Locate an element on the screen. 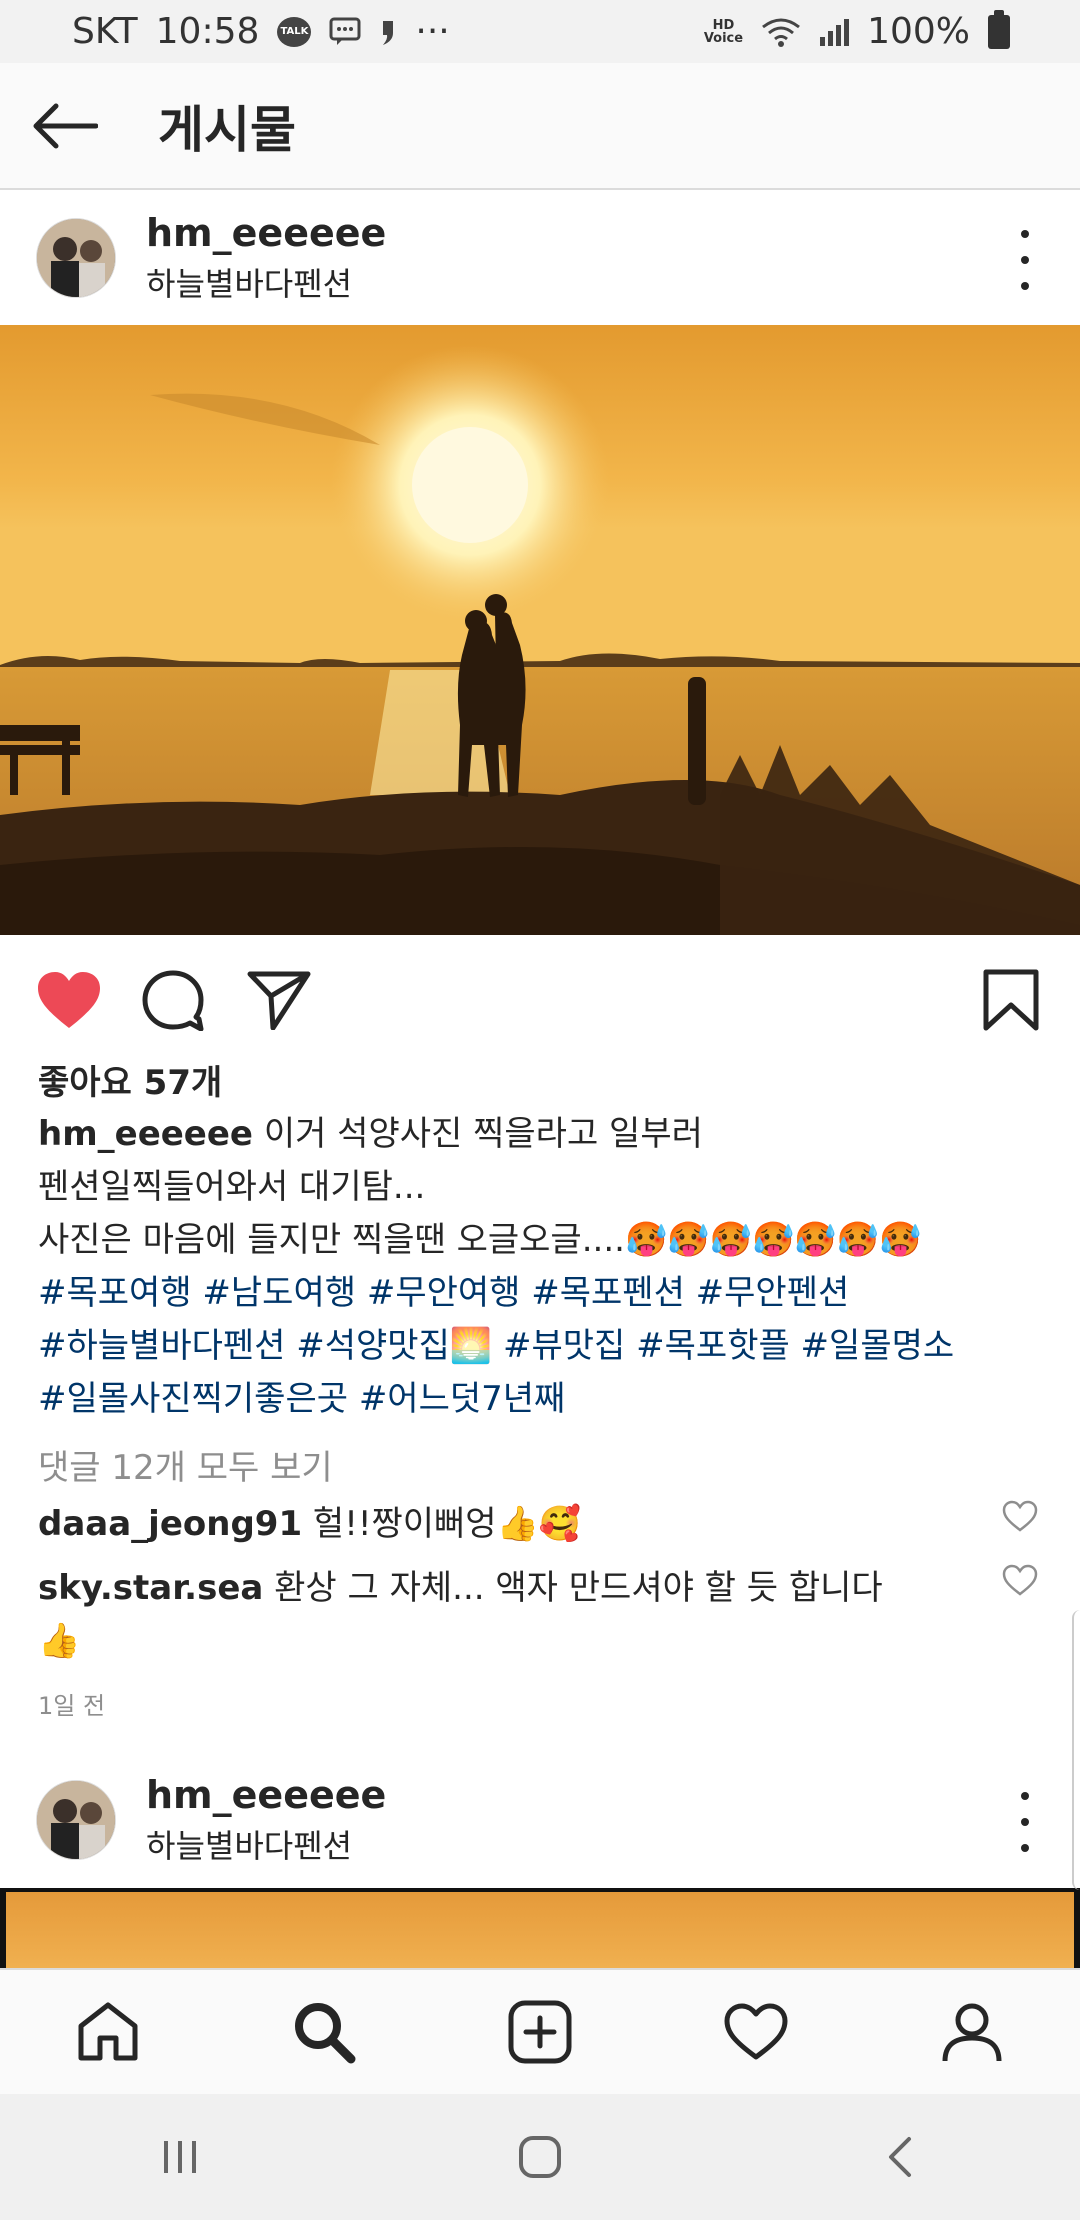 The width and height of the screenshot is (1080, 2220). send-icon is located at coordinates (279, 1000).